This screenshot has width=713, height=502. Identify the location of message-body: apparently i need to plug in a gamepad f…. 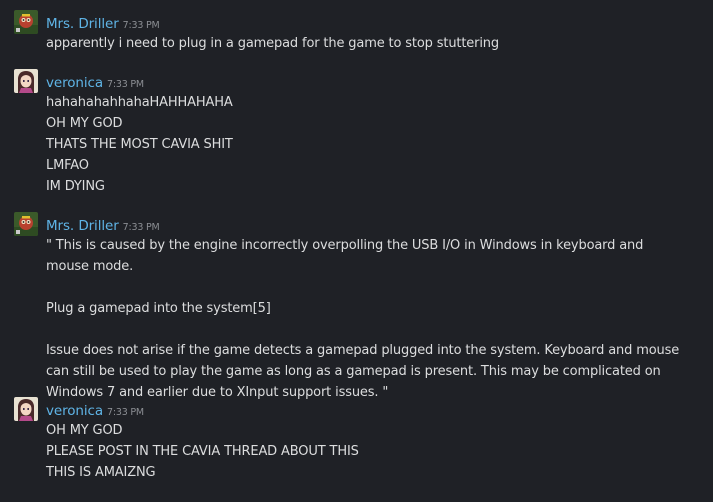
(376, 43).